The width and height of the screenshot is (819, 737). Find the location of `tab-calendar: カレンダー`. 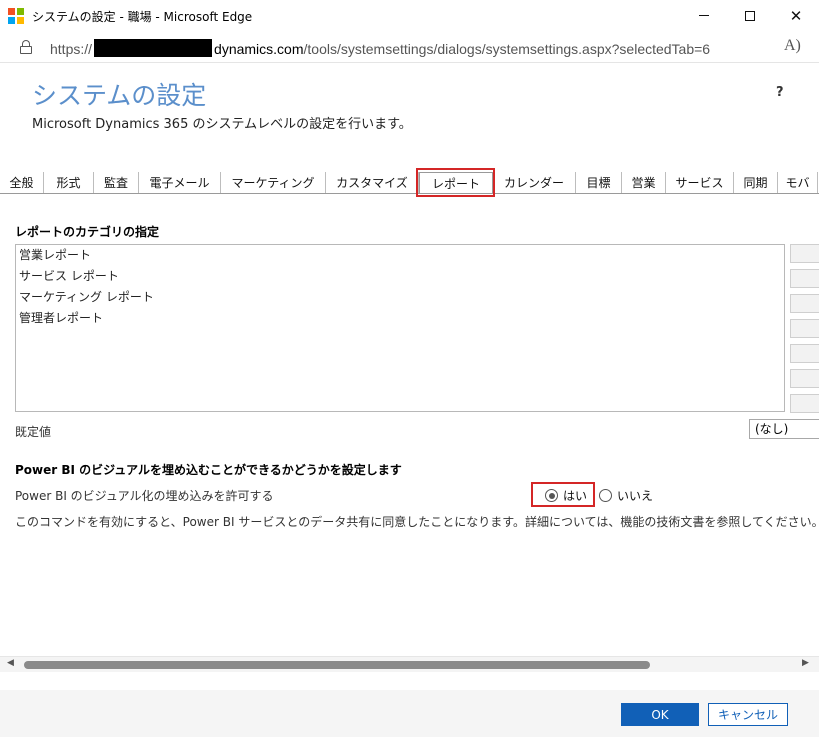

tab-calendar: カレンダー is located at coordinates (534, 182).